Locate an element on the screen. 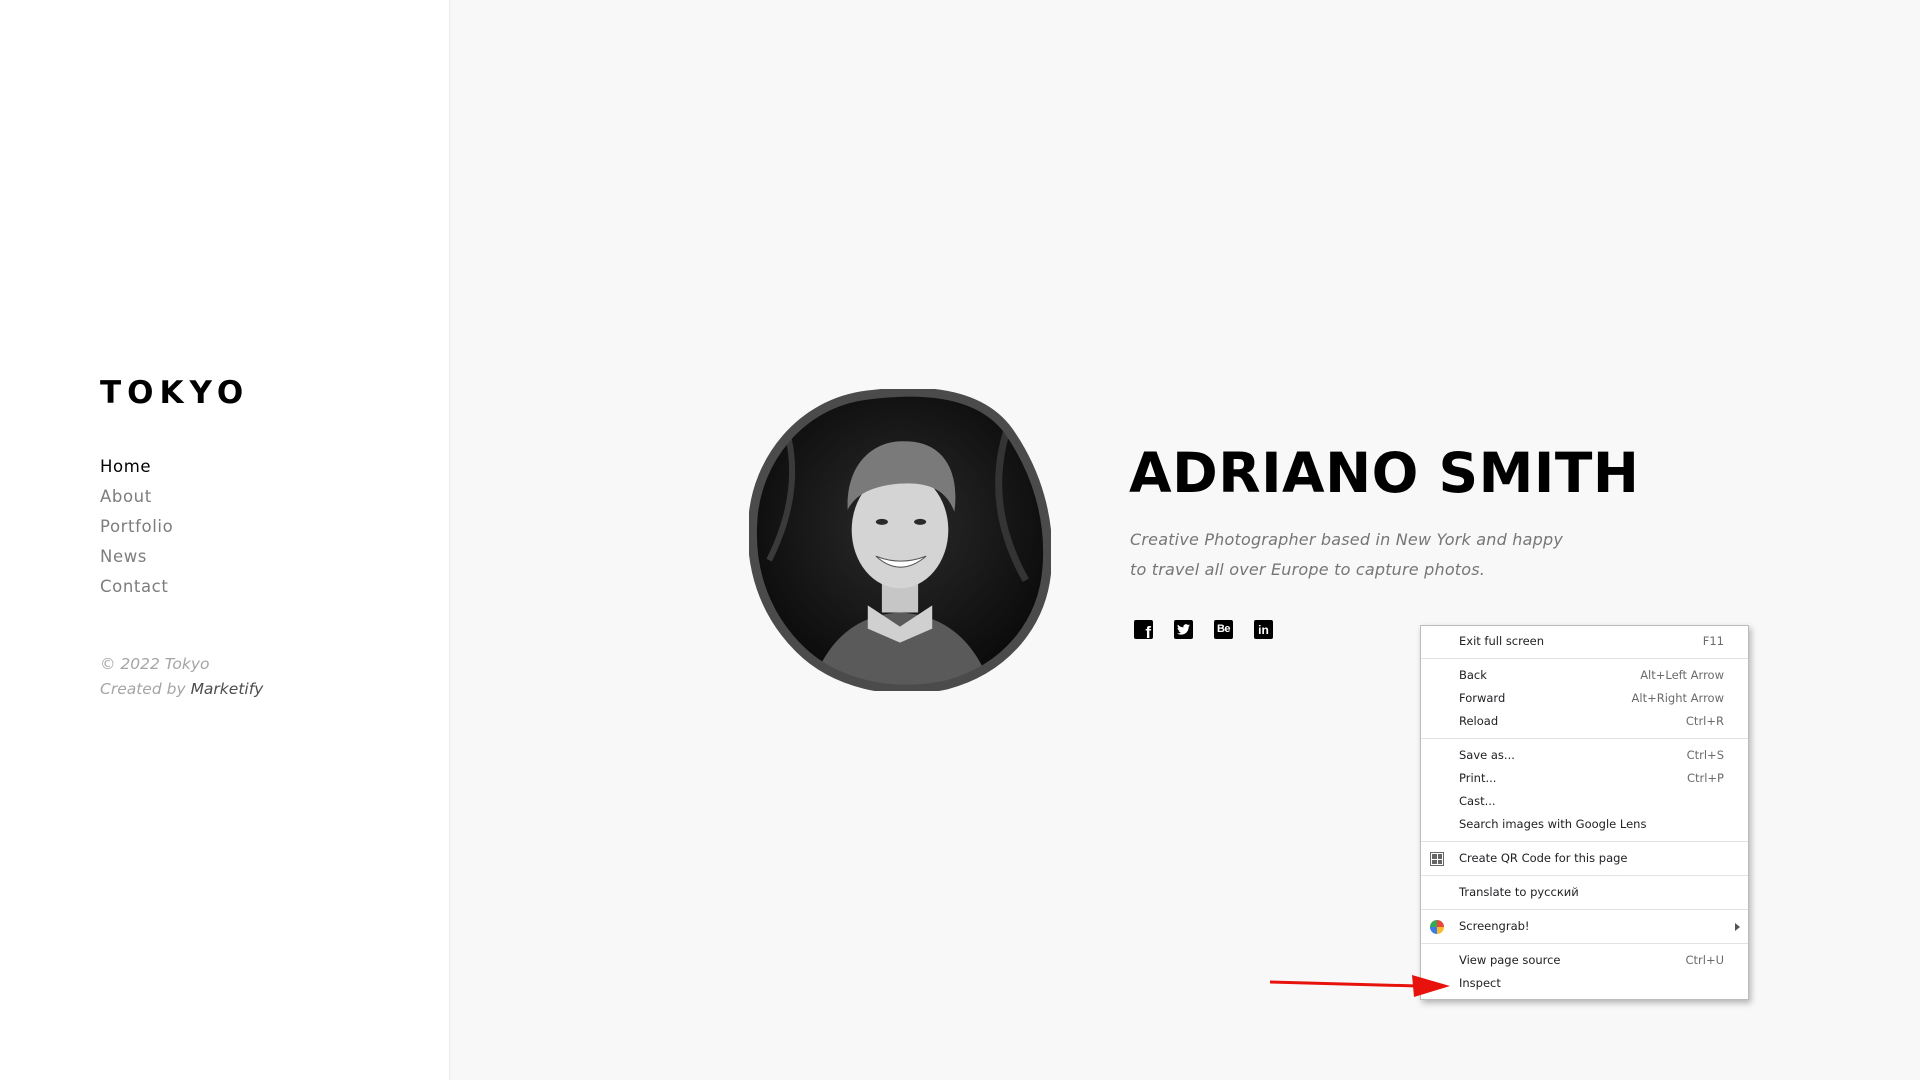  marketify-link: Marketify is located at coordinates (227, 689).